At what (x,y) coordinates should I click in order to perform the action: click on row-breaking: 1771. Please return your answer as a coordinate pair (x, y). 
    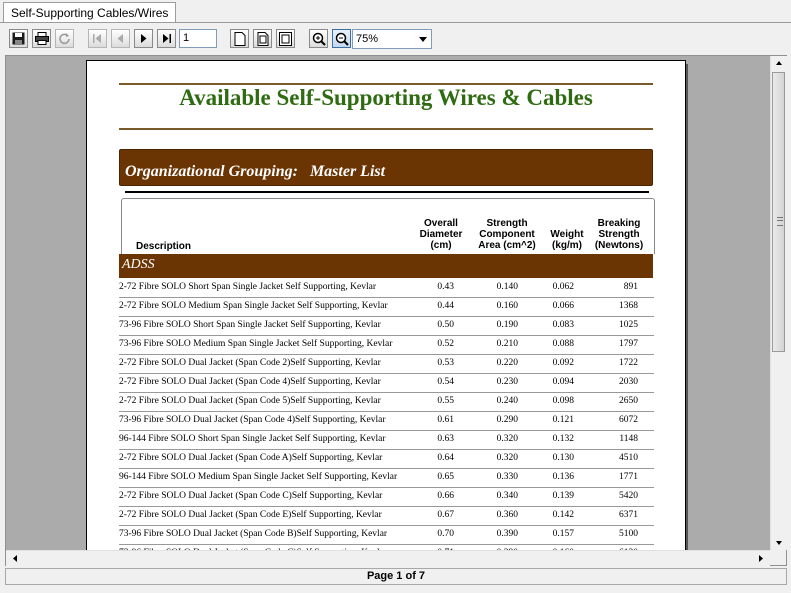
    Looking at the image, I should click on (628, 477).